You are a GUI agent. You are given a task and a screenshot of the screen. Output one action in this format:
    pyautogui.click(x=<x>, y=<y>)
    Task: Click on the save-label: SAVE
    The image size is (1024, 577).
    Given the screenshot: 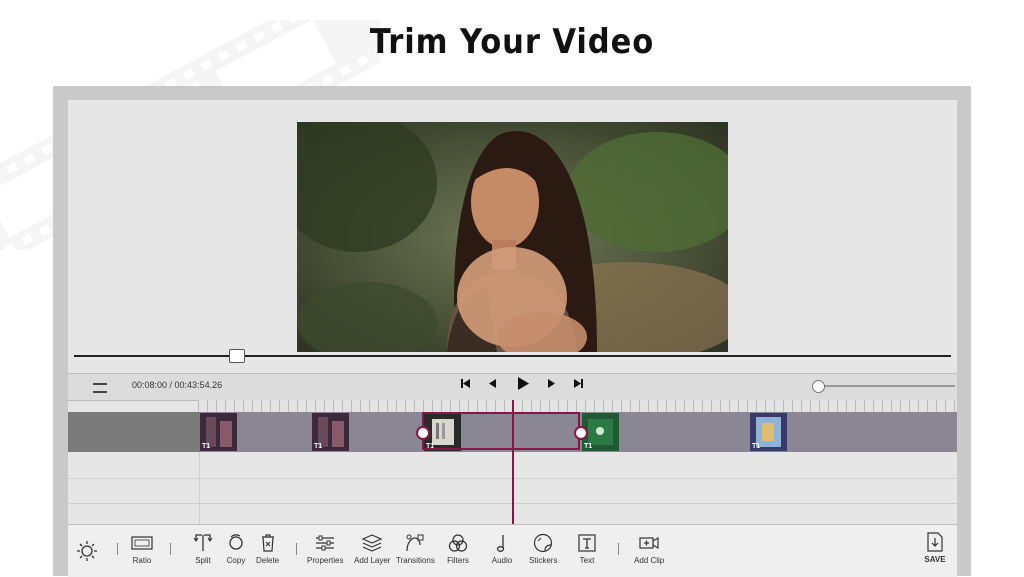 What is the action you would take?
    pyautogui.click(x=935, y=559)
    